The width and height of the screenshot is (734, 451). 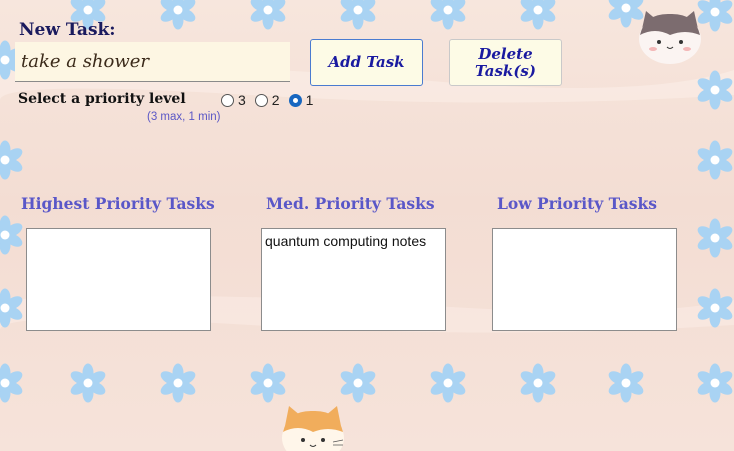 I want to click on new-task-label: New Task:, so click(x=67, y=30).